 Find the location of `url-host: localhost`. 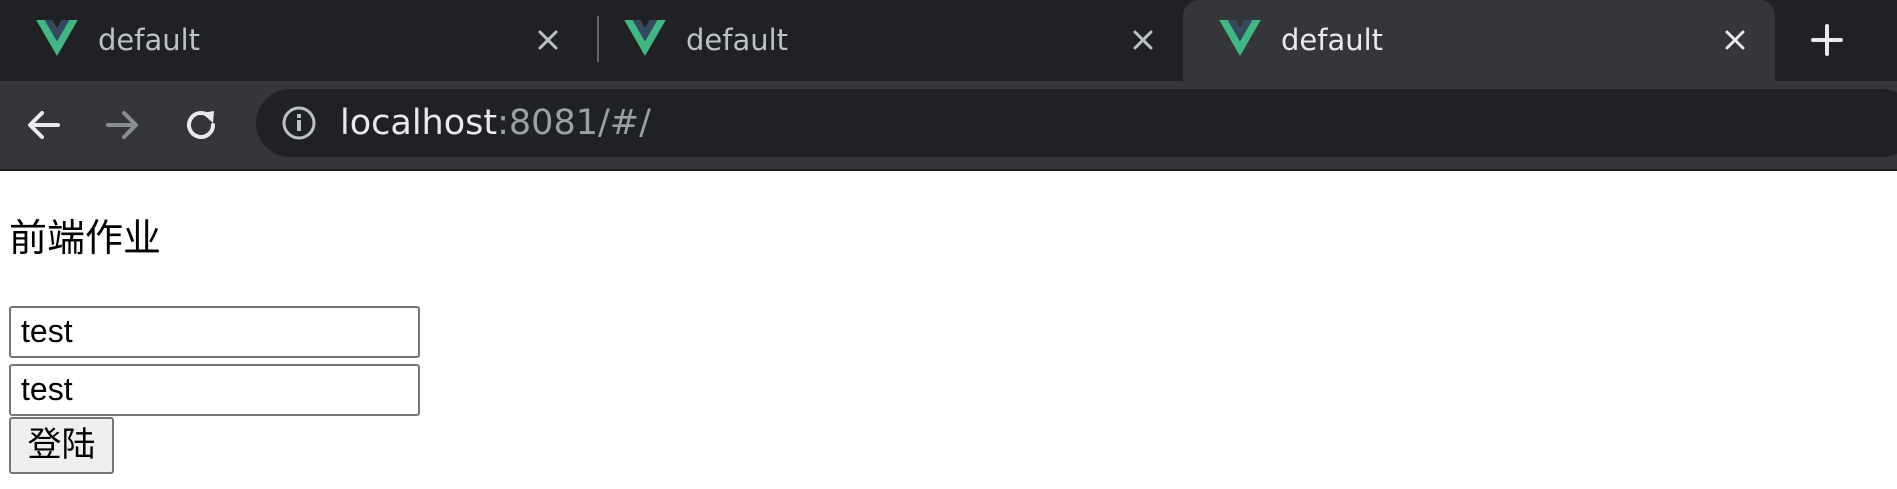

url-host: localhost is located at coordinates (419, 123).